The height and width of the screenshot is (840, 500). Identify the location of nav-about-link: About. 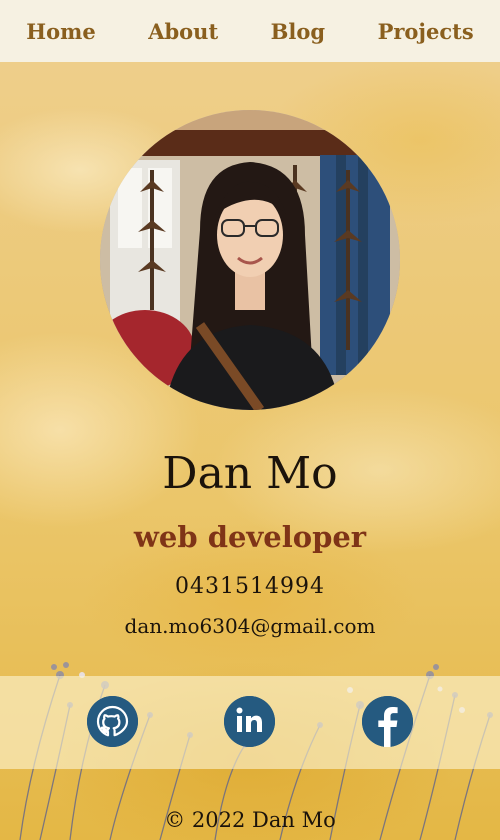
(183, 31).